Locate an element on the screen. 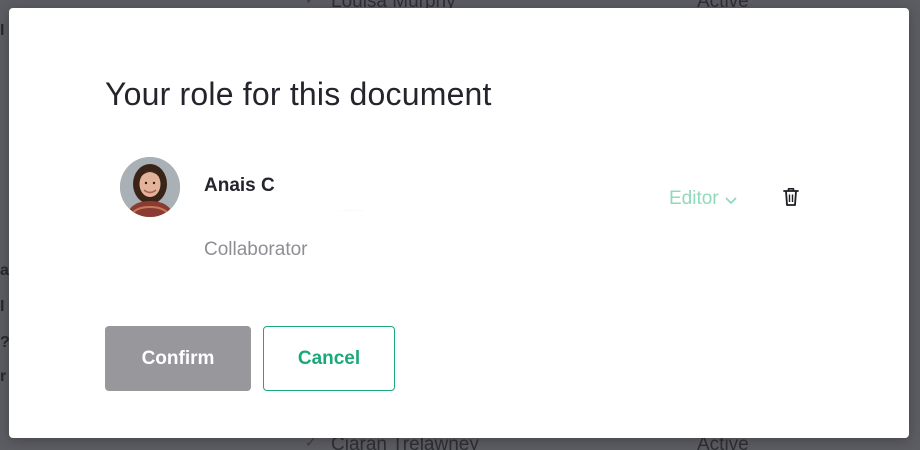 The width and height of the screenshot is (920, 450). member-name: Anais C is located at coordinates (239, 185).